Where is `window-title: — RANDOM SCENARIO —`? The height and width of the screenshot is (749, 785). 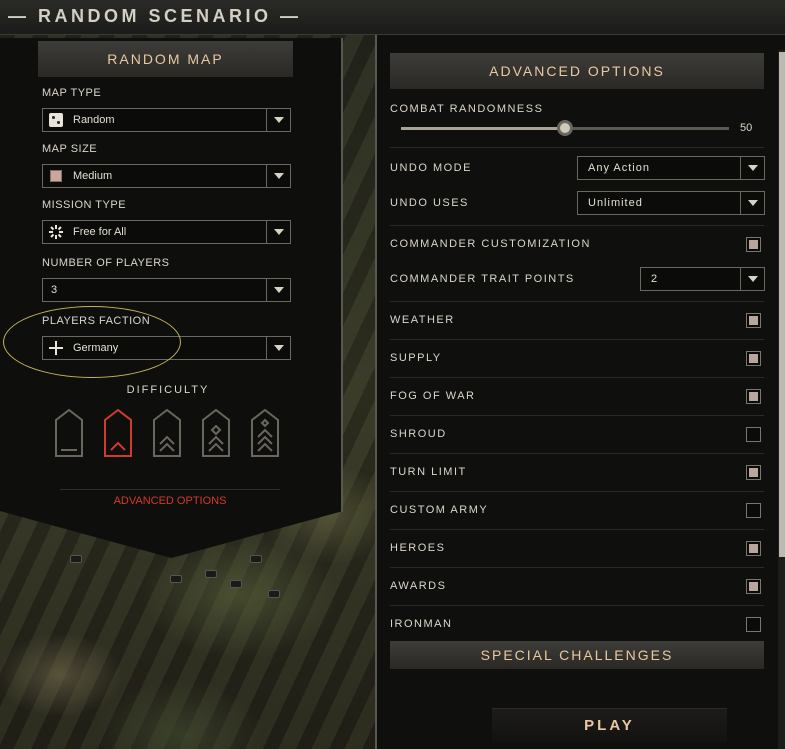 window-title: — RANDOM SCENARIO — is located at coordinates (155, 16).